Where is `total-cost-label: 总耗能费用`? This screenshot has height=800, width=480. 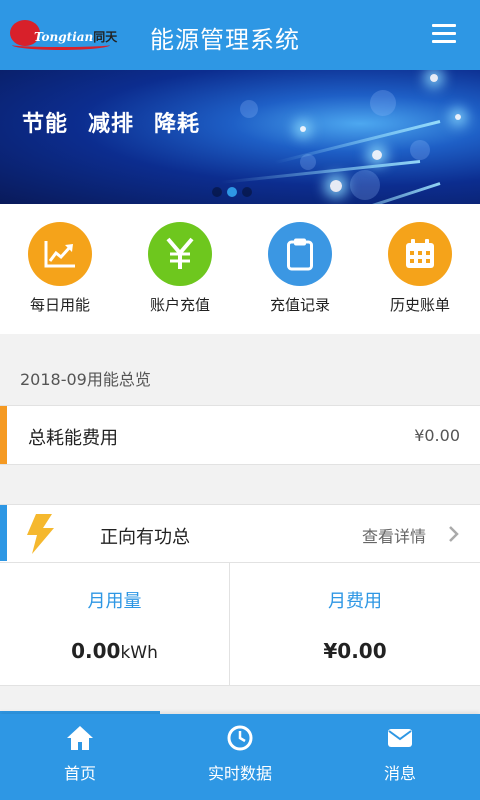 total-cost-label: 总耗能费用 is located at coordinates (73, 438).